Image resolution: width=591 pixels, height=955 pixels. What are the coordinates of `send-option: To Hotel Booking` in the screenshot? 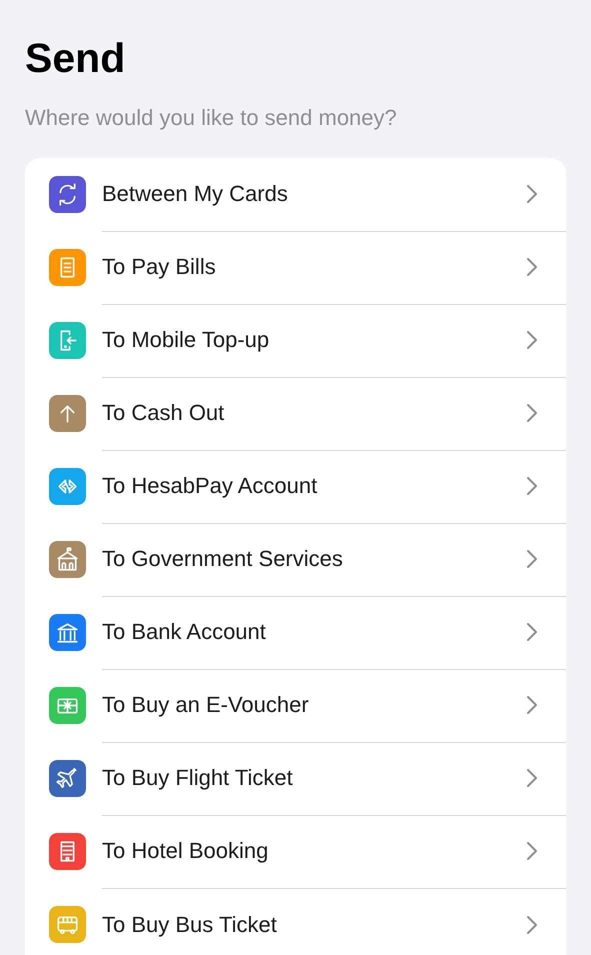 It's located at (295, 851).